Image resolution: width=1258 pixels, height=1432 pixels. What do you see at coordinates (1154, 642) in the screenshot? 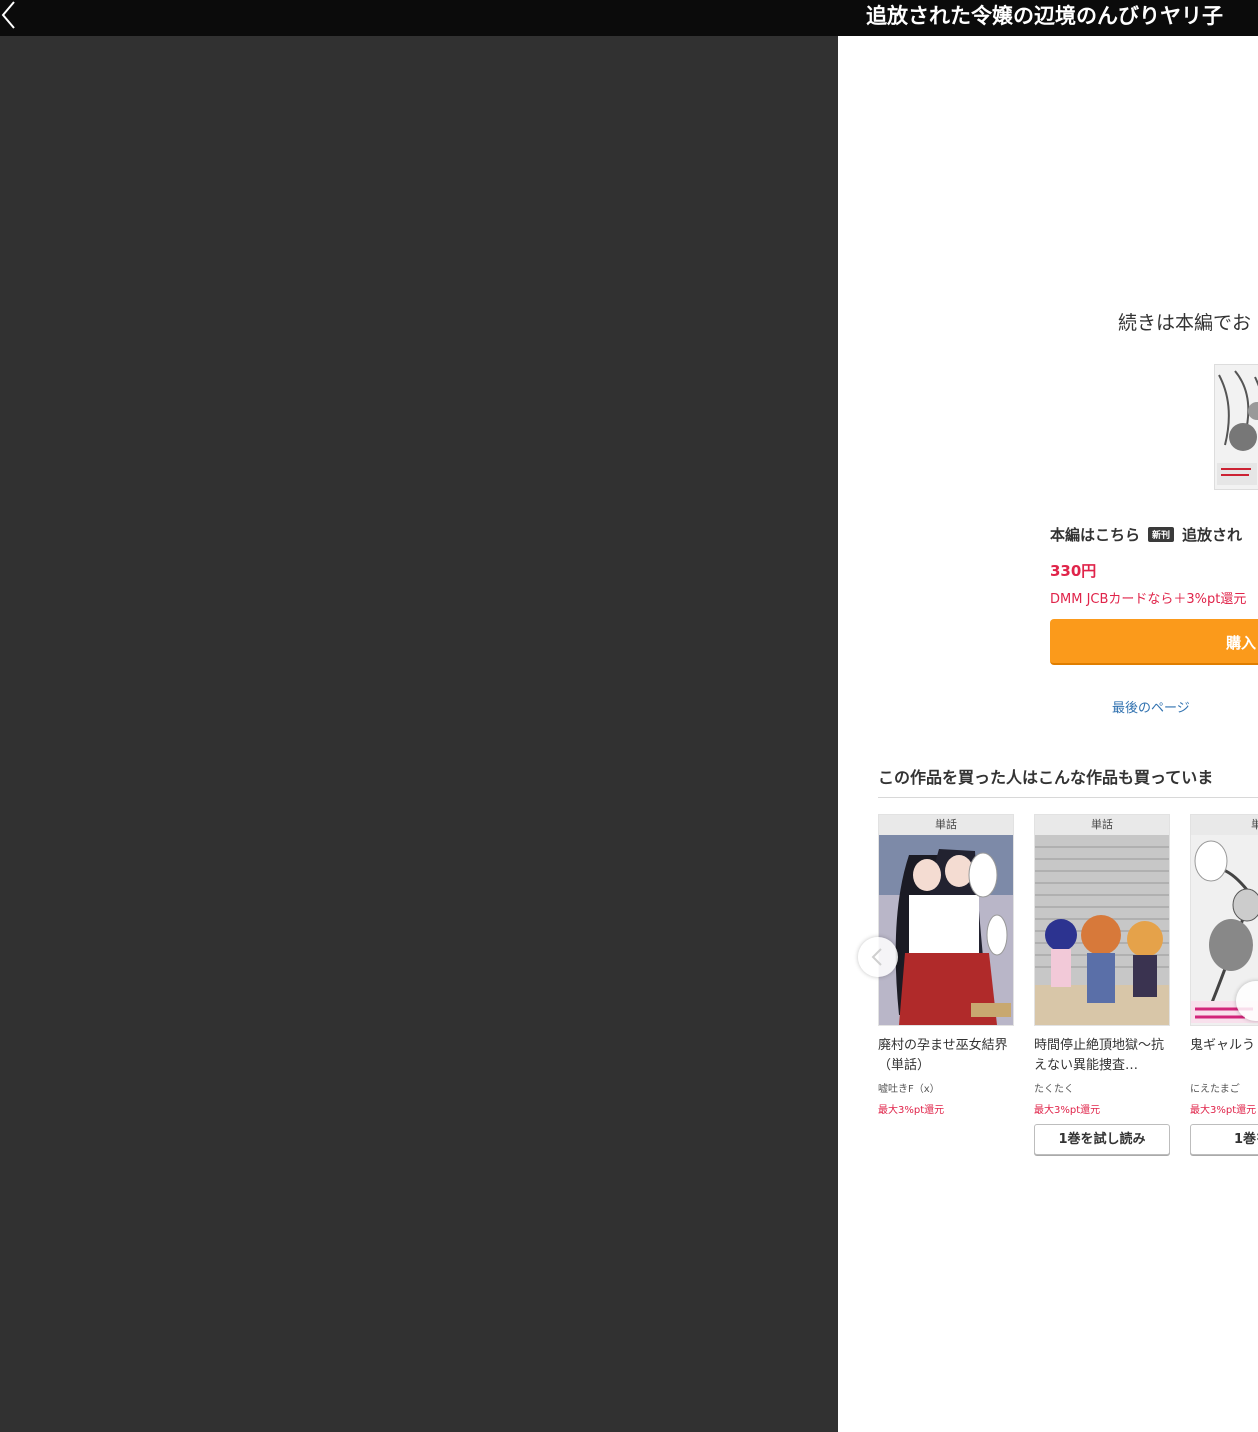
I see `buy-button: 購入` at bounding box center [1154, 642].